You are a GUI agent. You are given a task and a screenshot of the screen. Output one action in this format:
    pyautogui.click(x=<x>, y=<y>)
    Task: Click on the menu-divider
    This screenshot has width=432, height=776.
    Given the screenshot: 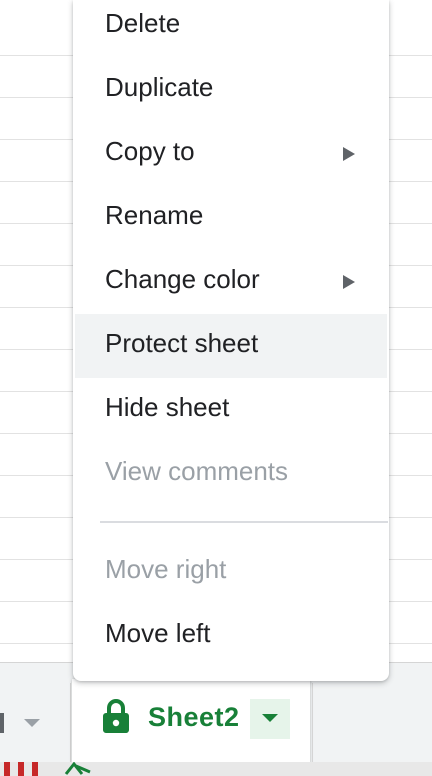 What is the action you would take?
    pyautogui.click(x=244, y=522)
    